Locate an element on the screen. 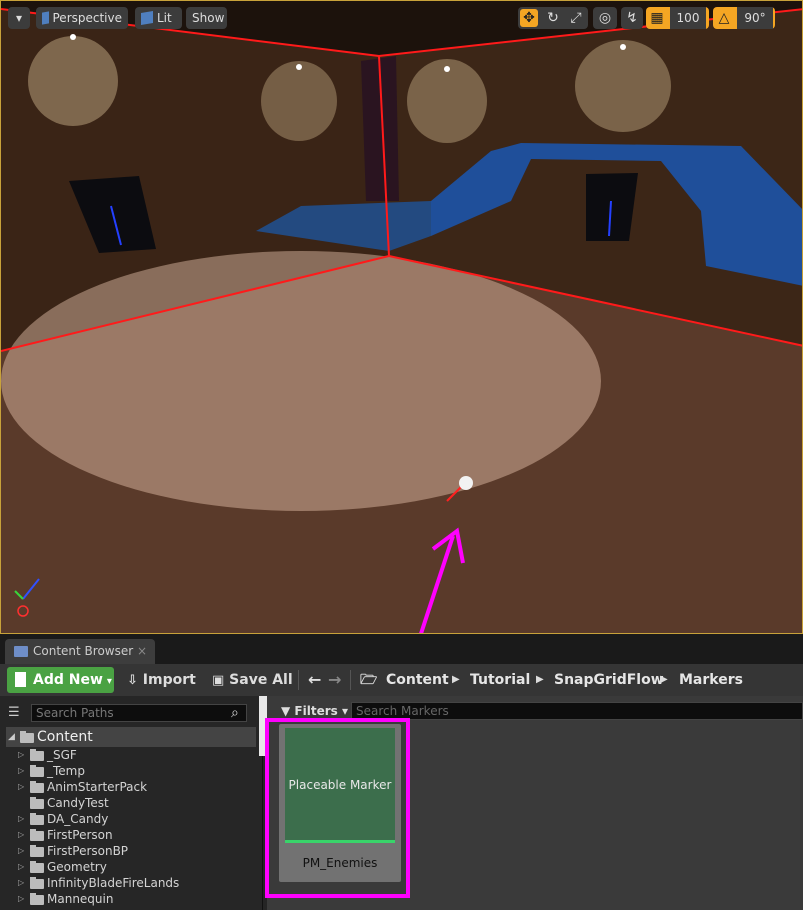 The image size is (803, 910). content-browser-tab: Content Browser × is located at coordinates (80, 651).